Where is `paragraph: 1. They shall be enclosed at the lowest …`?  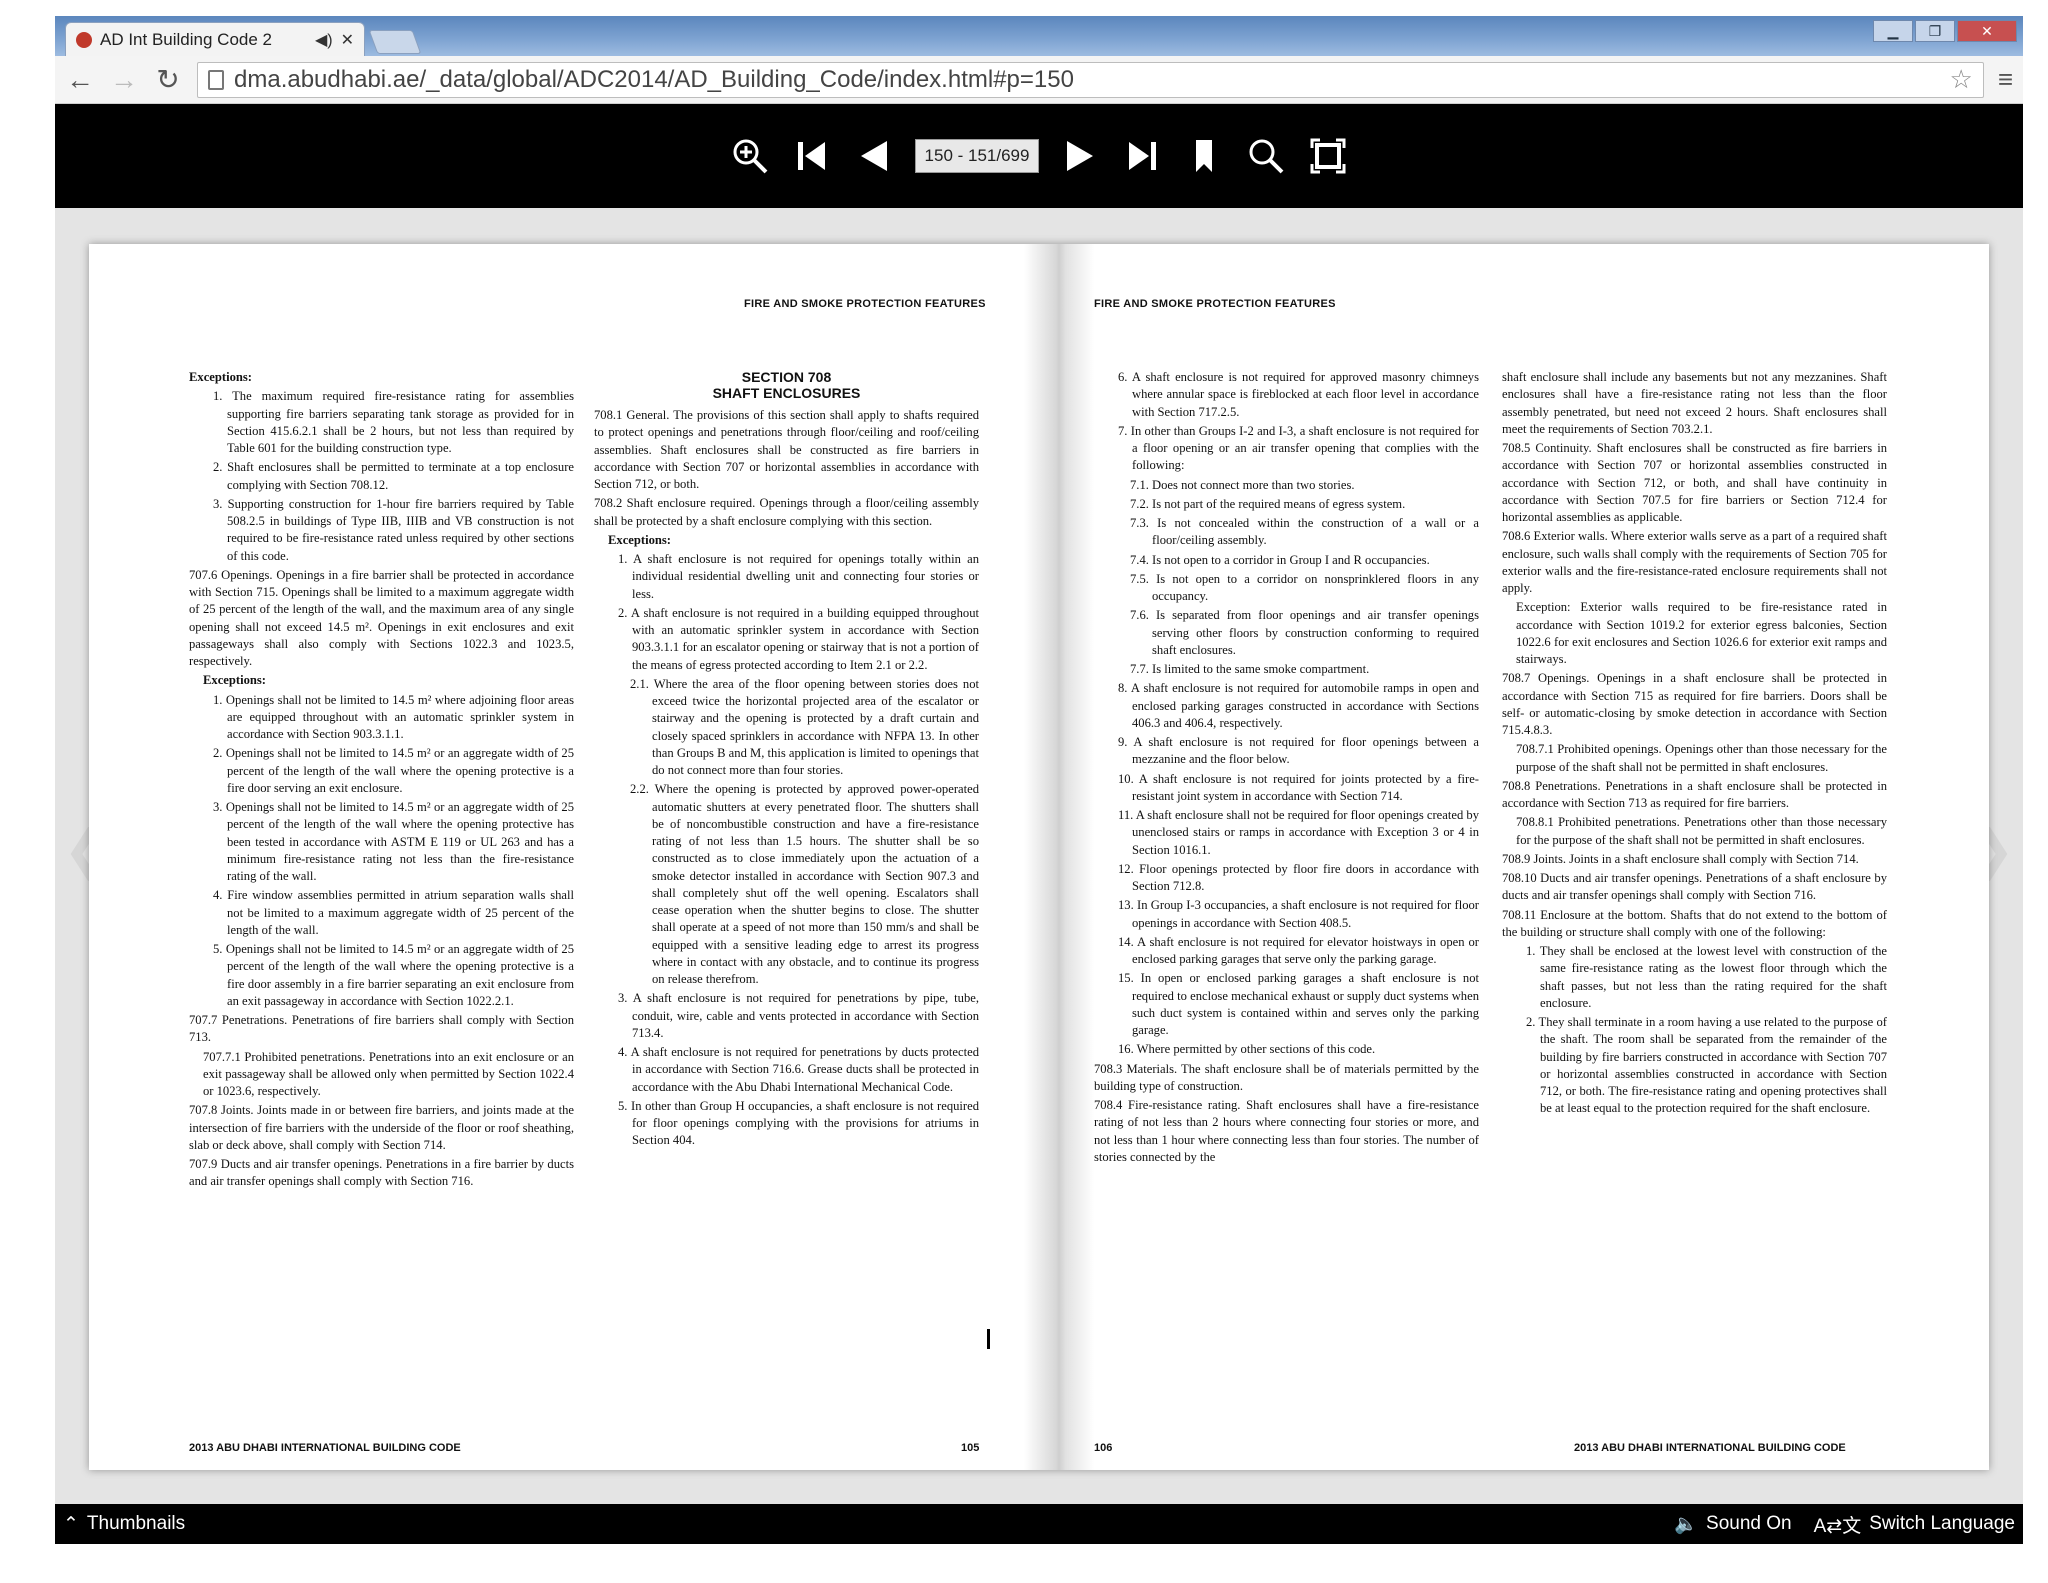 paragraph: 1. They shall be enclosed at the lowest … is located at coordinates (1706, 977).